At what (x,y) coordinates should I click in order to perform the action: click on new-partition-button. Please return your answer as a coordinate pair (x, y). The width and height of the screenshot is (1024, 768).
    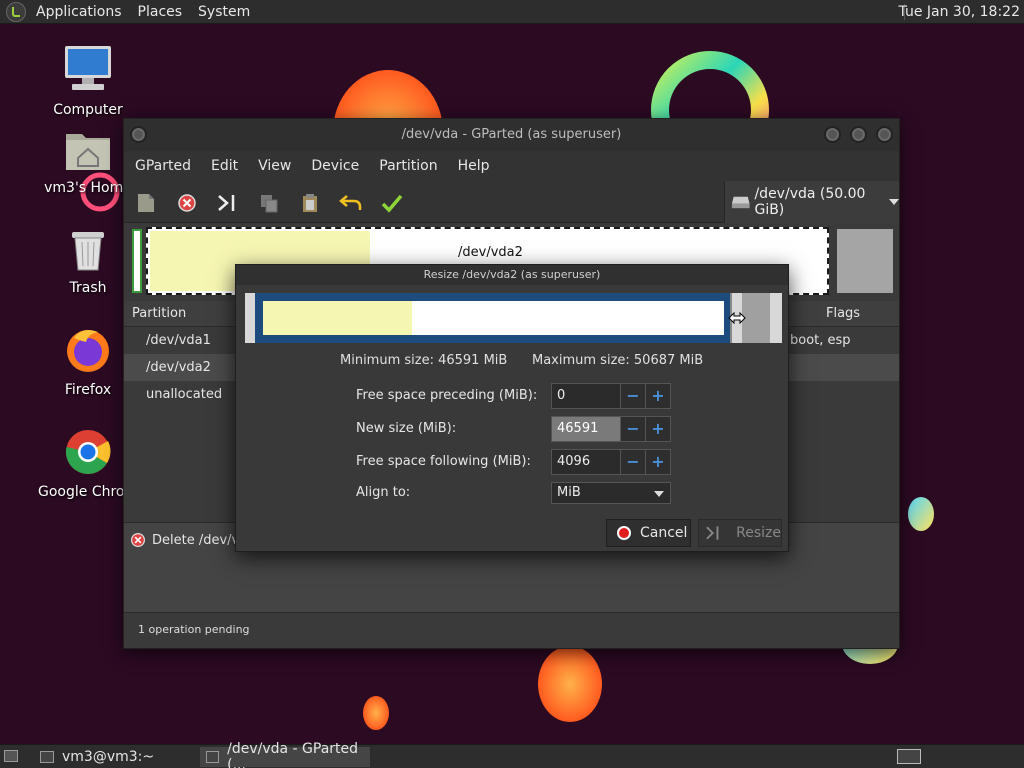
    Looking at the image, I should click on (146, 203).